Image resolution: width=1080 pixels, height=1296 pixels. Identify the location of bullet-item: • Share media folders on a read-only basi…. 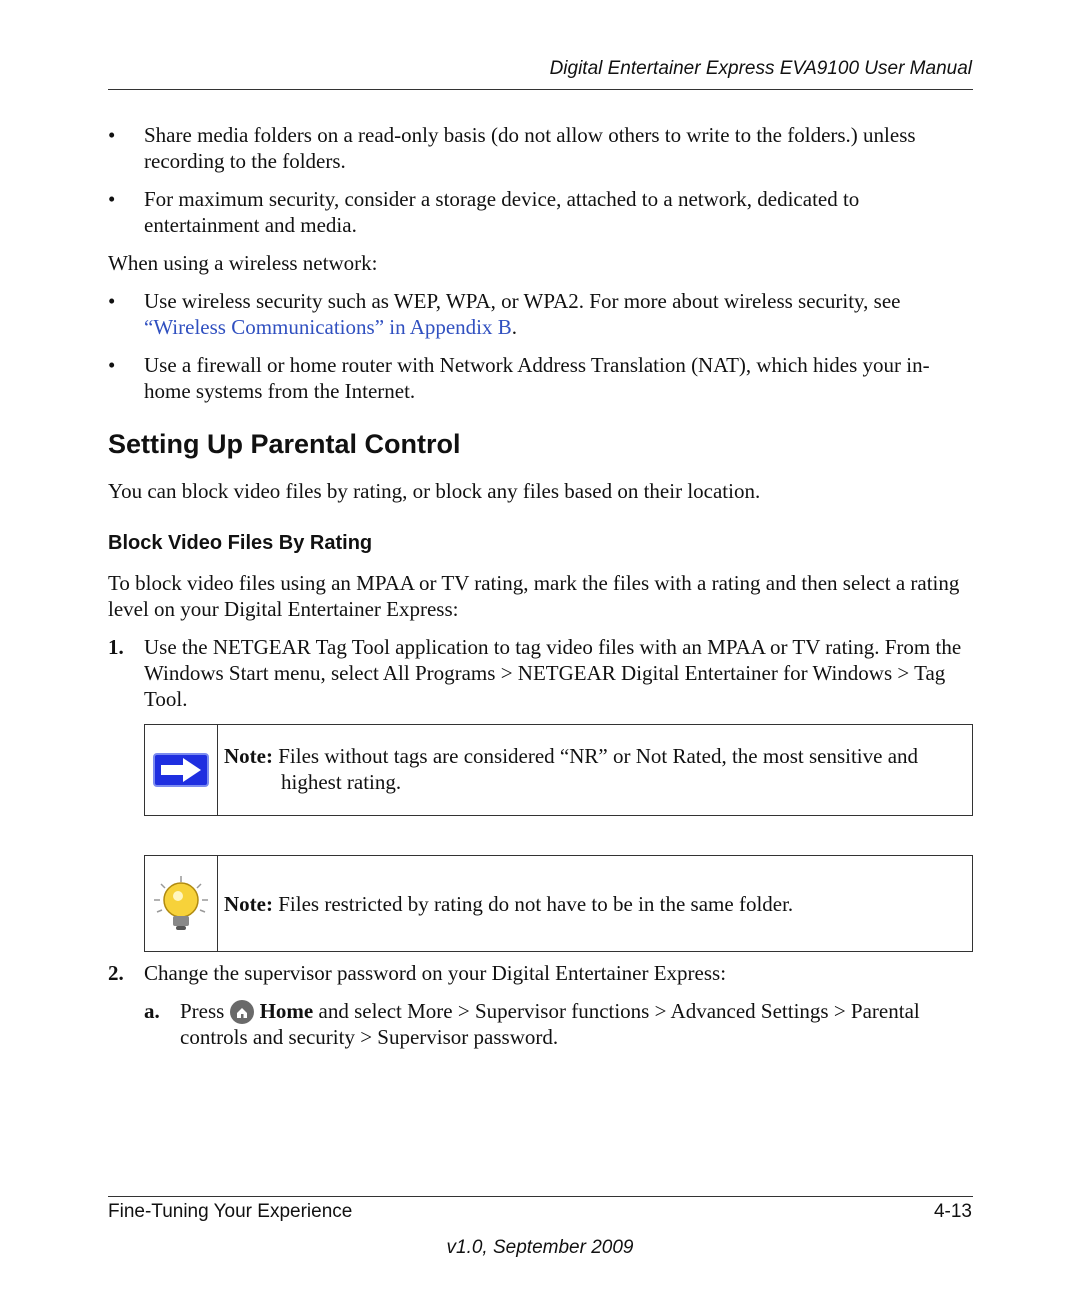
(541, 148).